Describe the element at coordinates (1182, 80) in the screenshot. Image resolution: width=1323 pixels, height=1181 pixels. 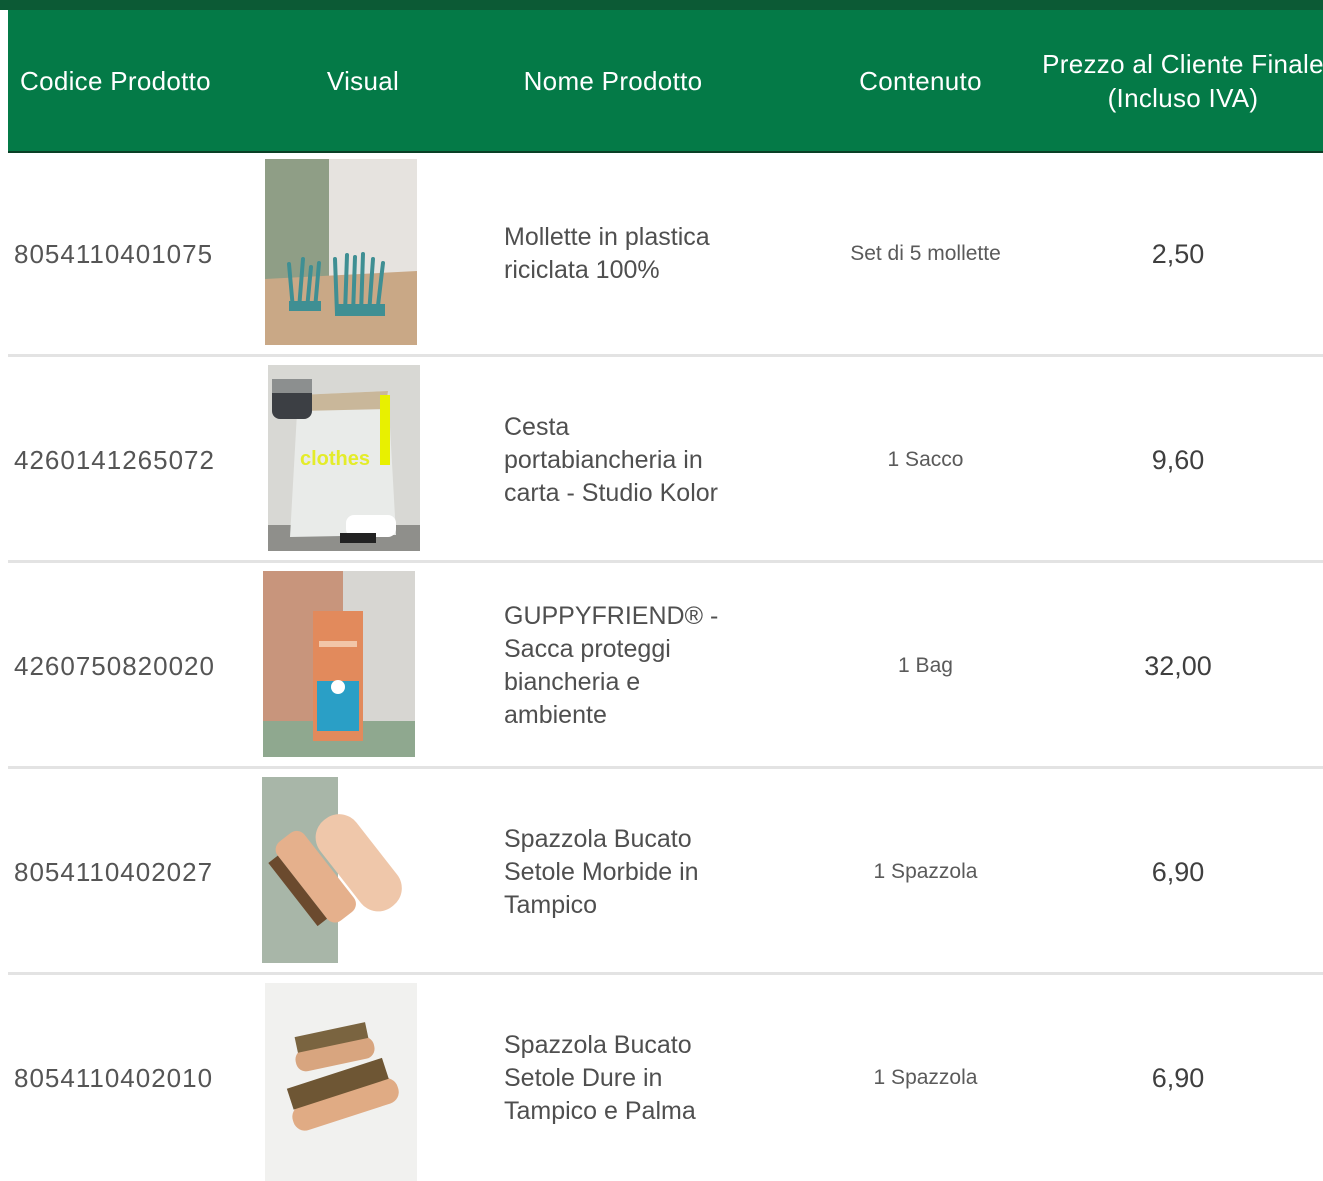
I see `header-price: Prezzo al Cliente Finale (Incluso IVA)` at that location.